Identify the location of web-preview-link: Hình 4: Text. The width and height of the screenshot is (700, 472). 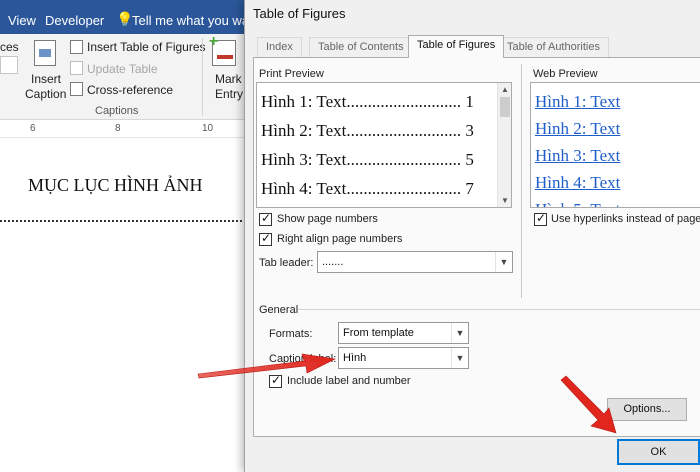
(577, 183).